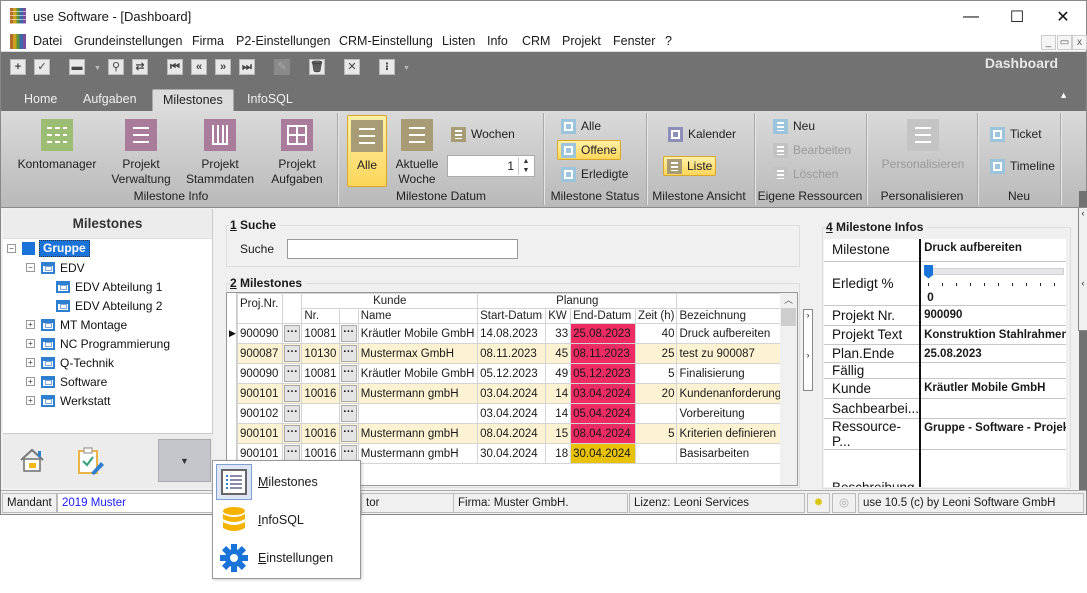 The height and width of the screenshot is (593, 1087). Describe the element at coordinates (1079, 42) in the screenshot. I see `mdi-close-button: x` at that location.